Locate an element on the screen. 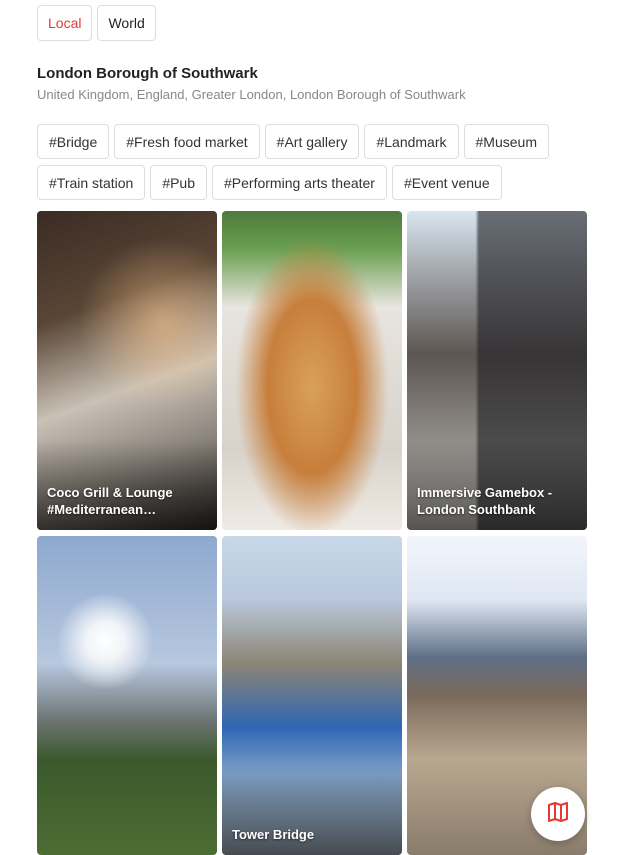  tag-chip: #Fresh food market is located at coordinates (187, 141).